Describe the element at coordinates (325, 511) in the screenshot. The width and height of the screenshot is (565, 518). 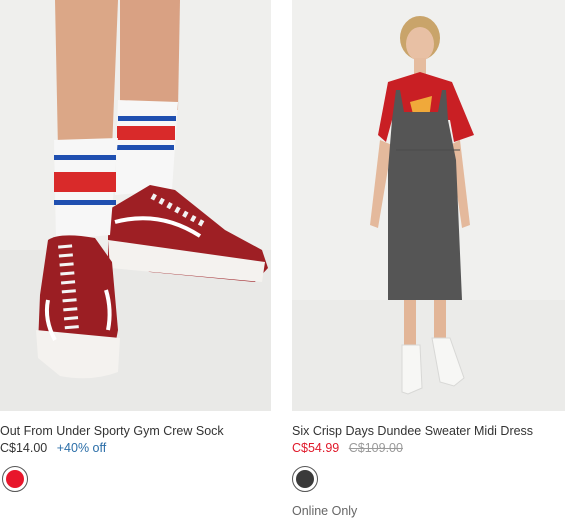
I see `online-only-label: Online Only` at that location.